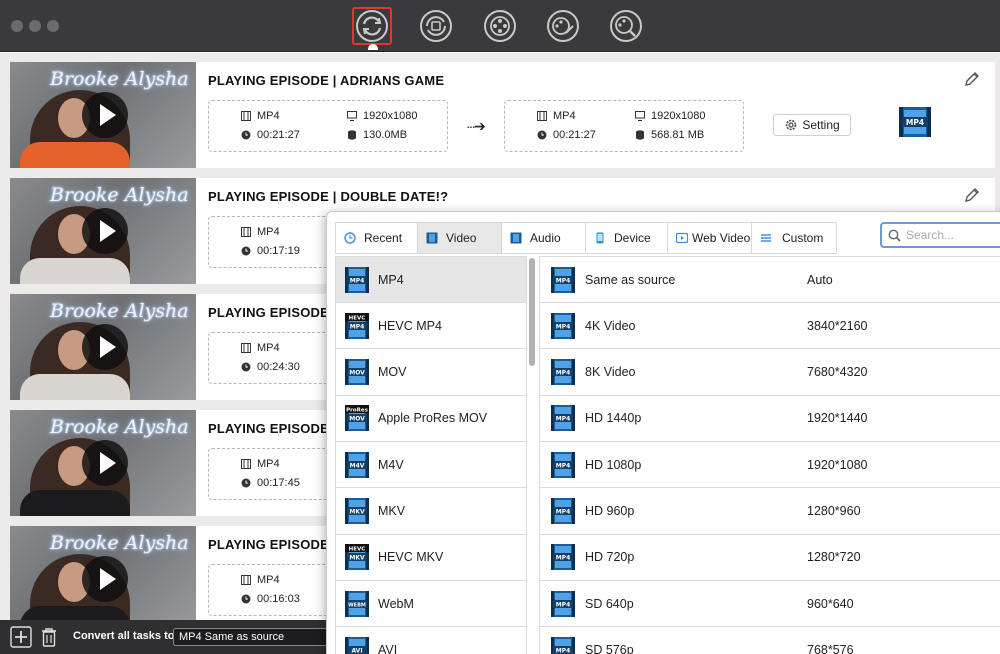  What do you see at coordinates (431, 373) in the screenshot?
I see `format-item-mov: MOV MOV` at bounding box center [431, 373].